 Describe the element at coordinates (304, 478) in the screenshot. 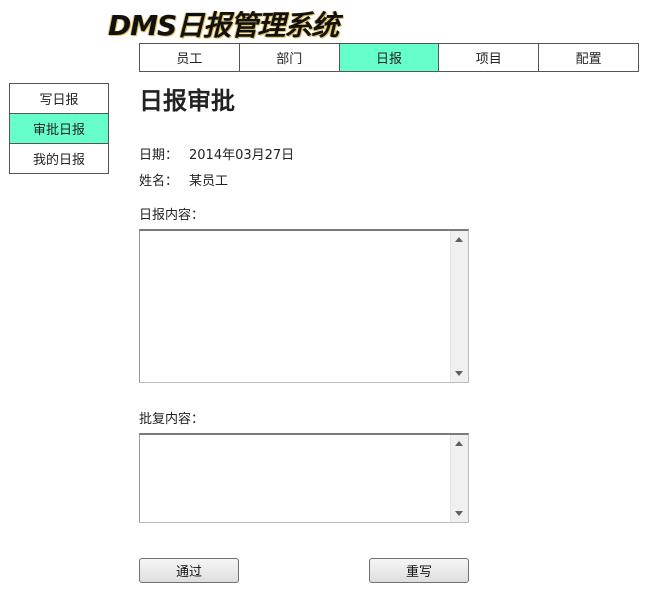

I see `reply-content-textarea` at that location.